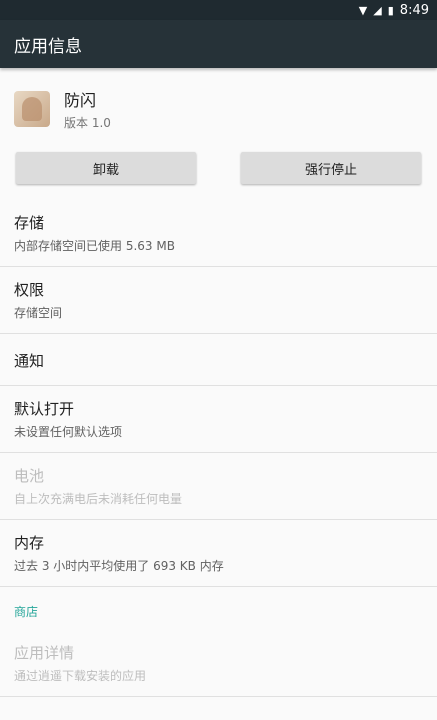  I want to click on status-bar: ▼ ◢ ▮ 8:49, so click(218, 10).